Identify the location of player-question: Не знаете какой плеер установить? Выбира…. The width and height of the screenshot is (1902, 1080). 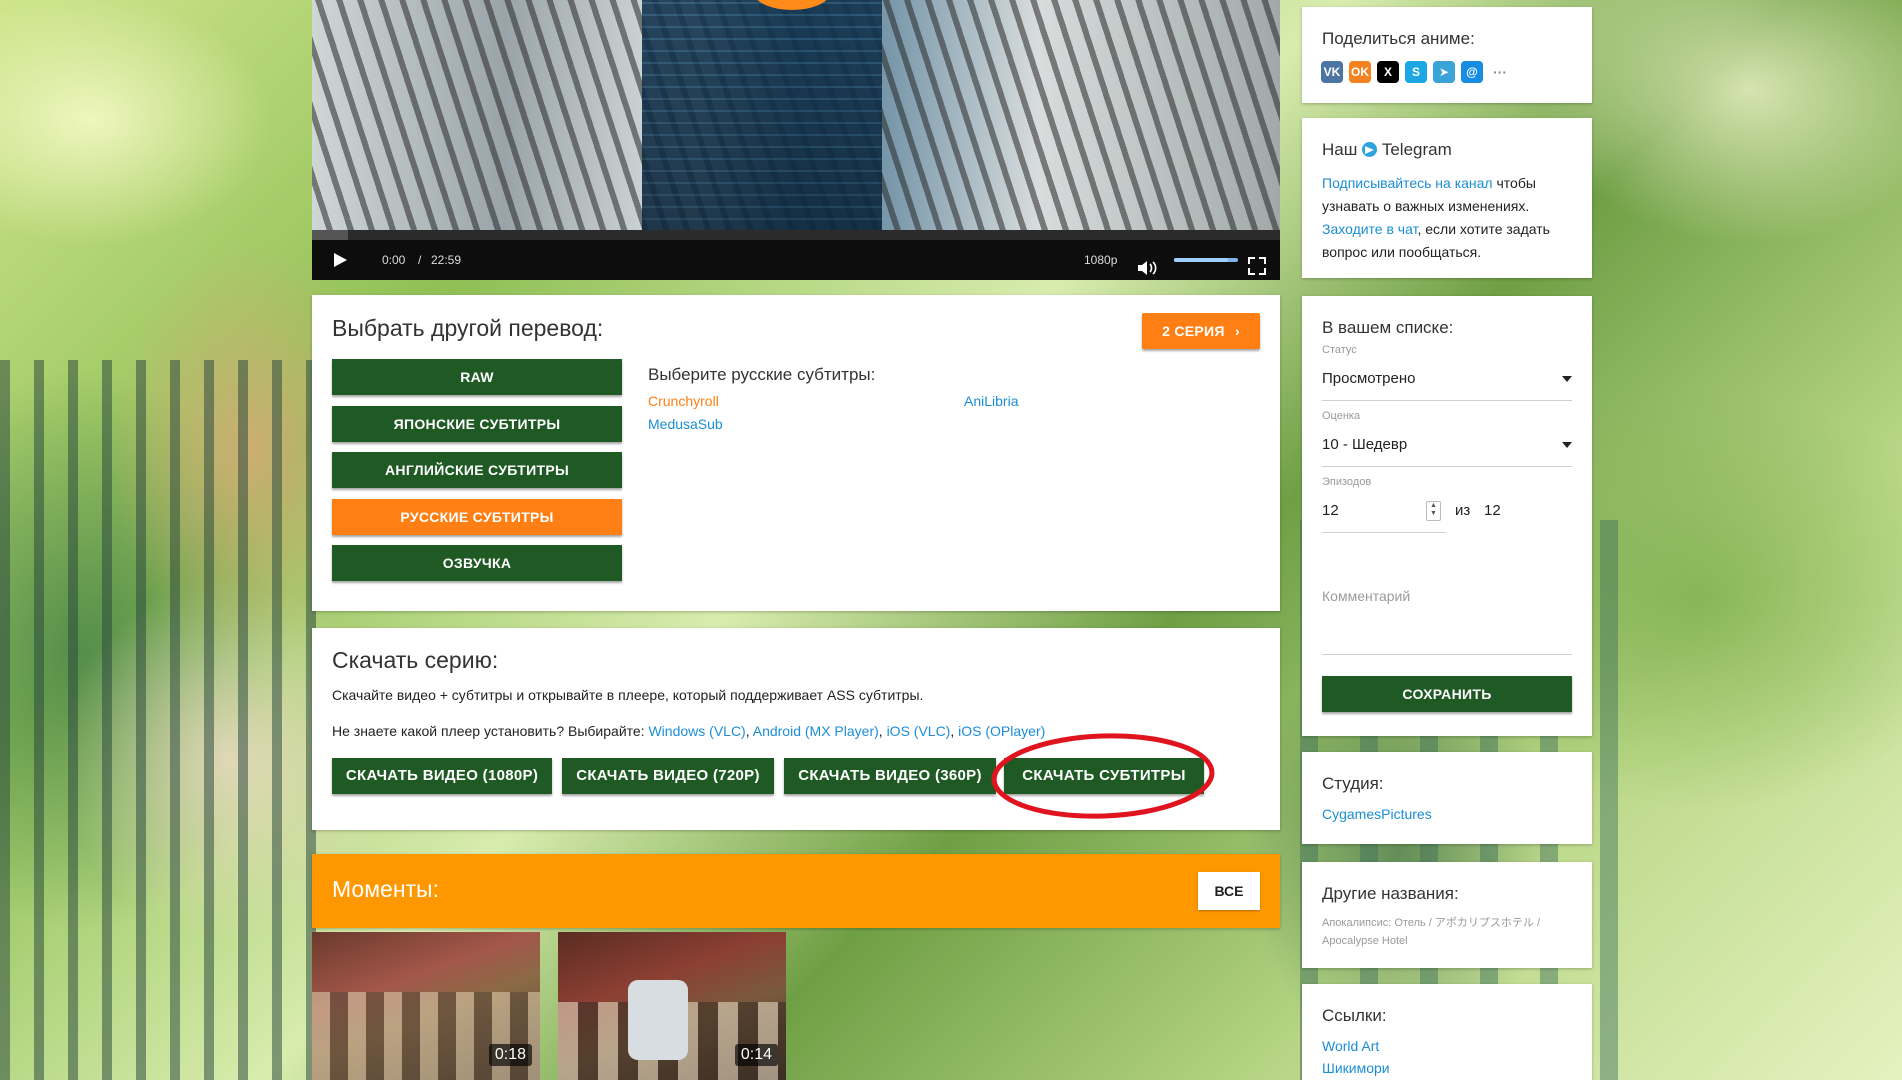
(488, 731).